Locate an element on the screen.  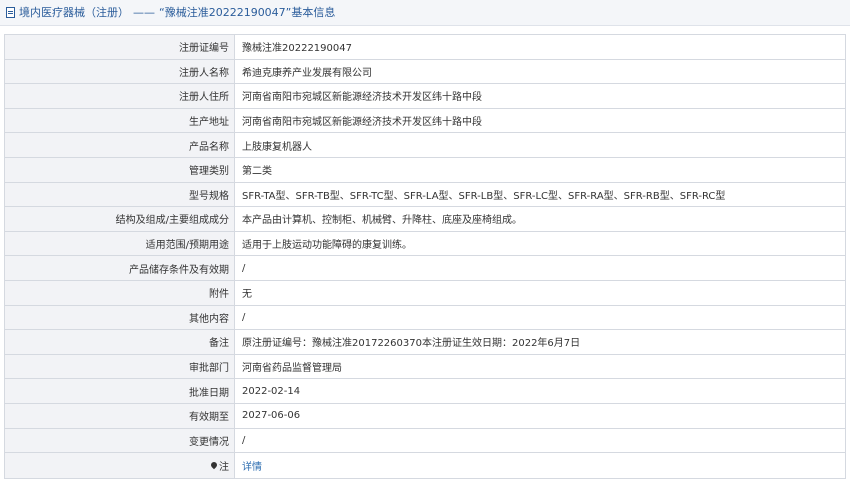
row-label: 变更情况 is located at coordinates (120, 440).